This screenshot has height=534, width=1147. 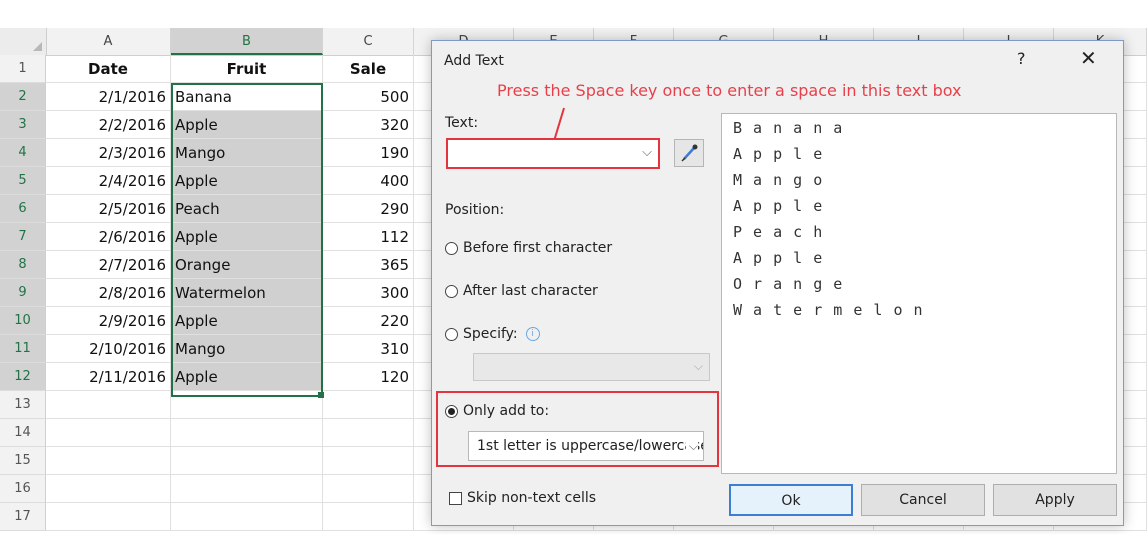 I want to click on radio-before-first-character: Before first character, so click(x=528, y=248).